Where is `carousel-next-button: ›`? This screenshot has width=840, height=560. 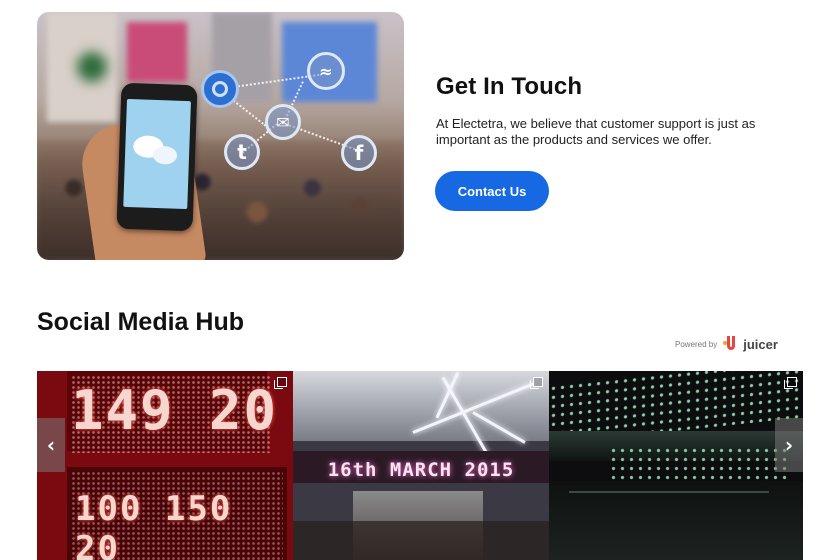 carousel-next-button: › is located at coordinates (789, 445).